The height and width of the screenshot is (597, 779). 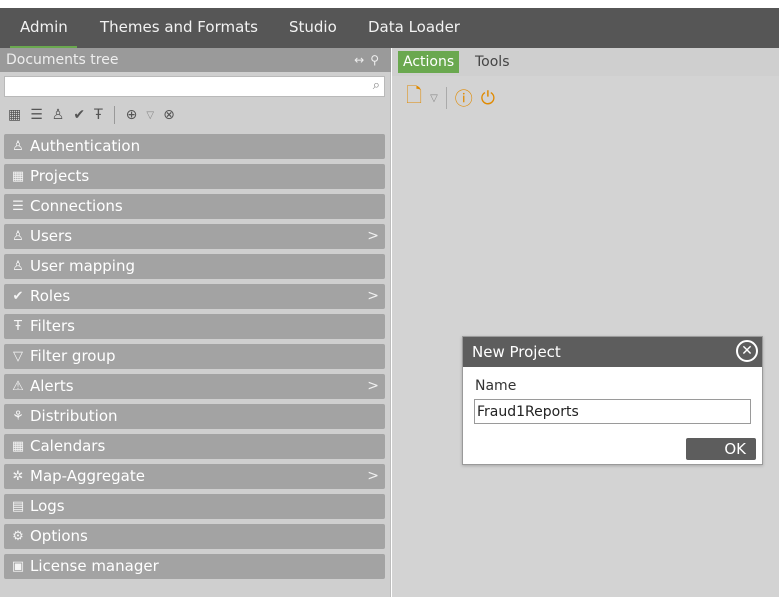 I want to click on documents-tree-title: Documents tree, so click(x=62, y=60).